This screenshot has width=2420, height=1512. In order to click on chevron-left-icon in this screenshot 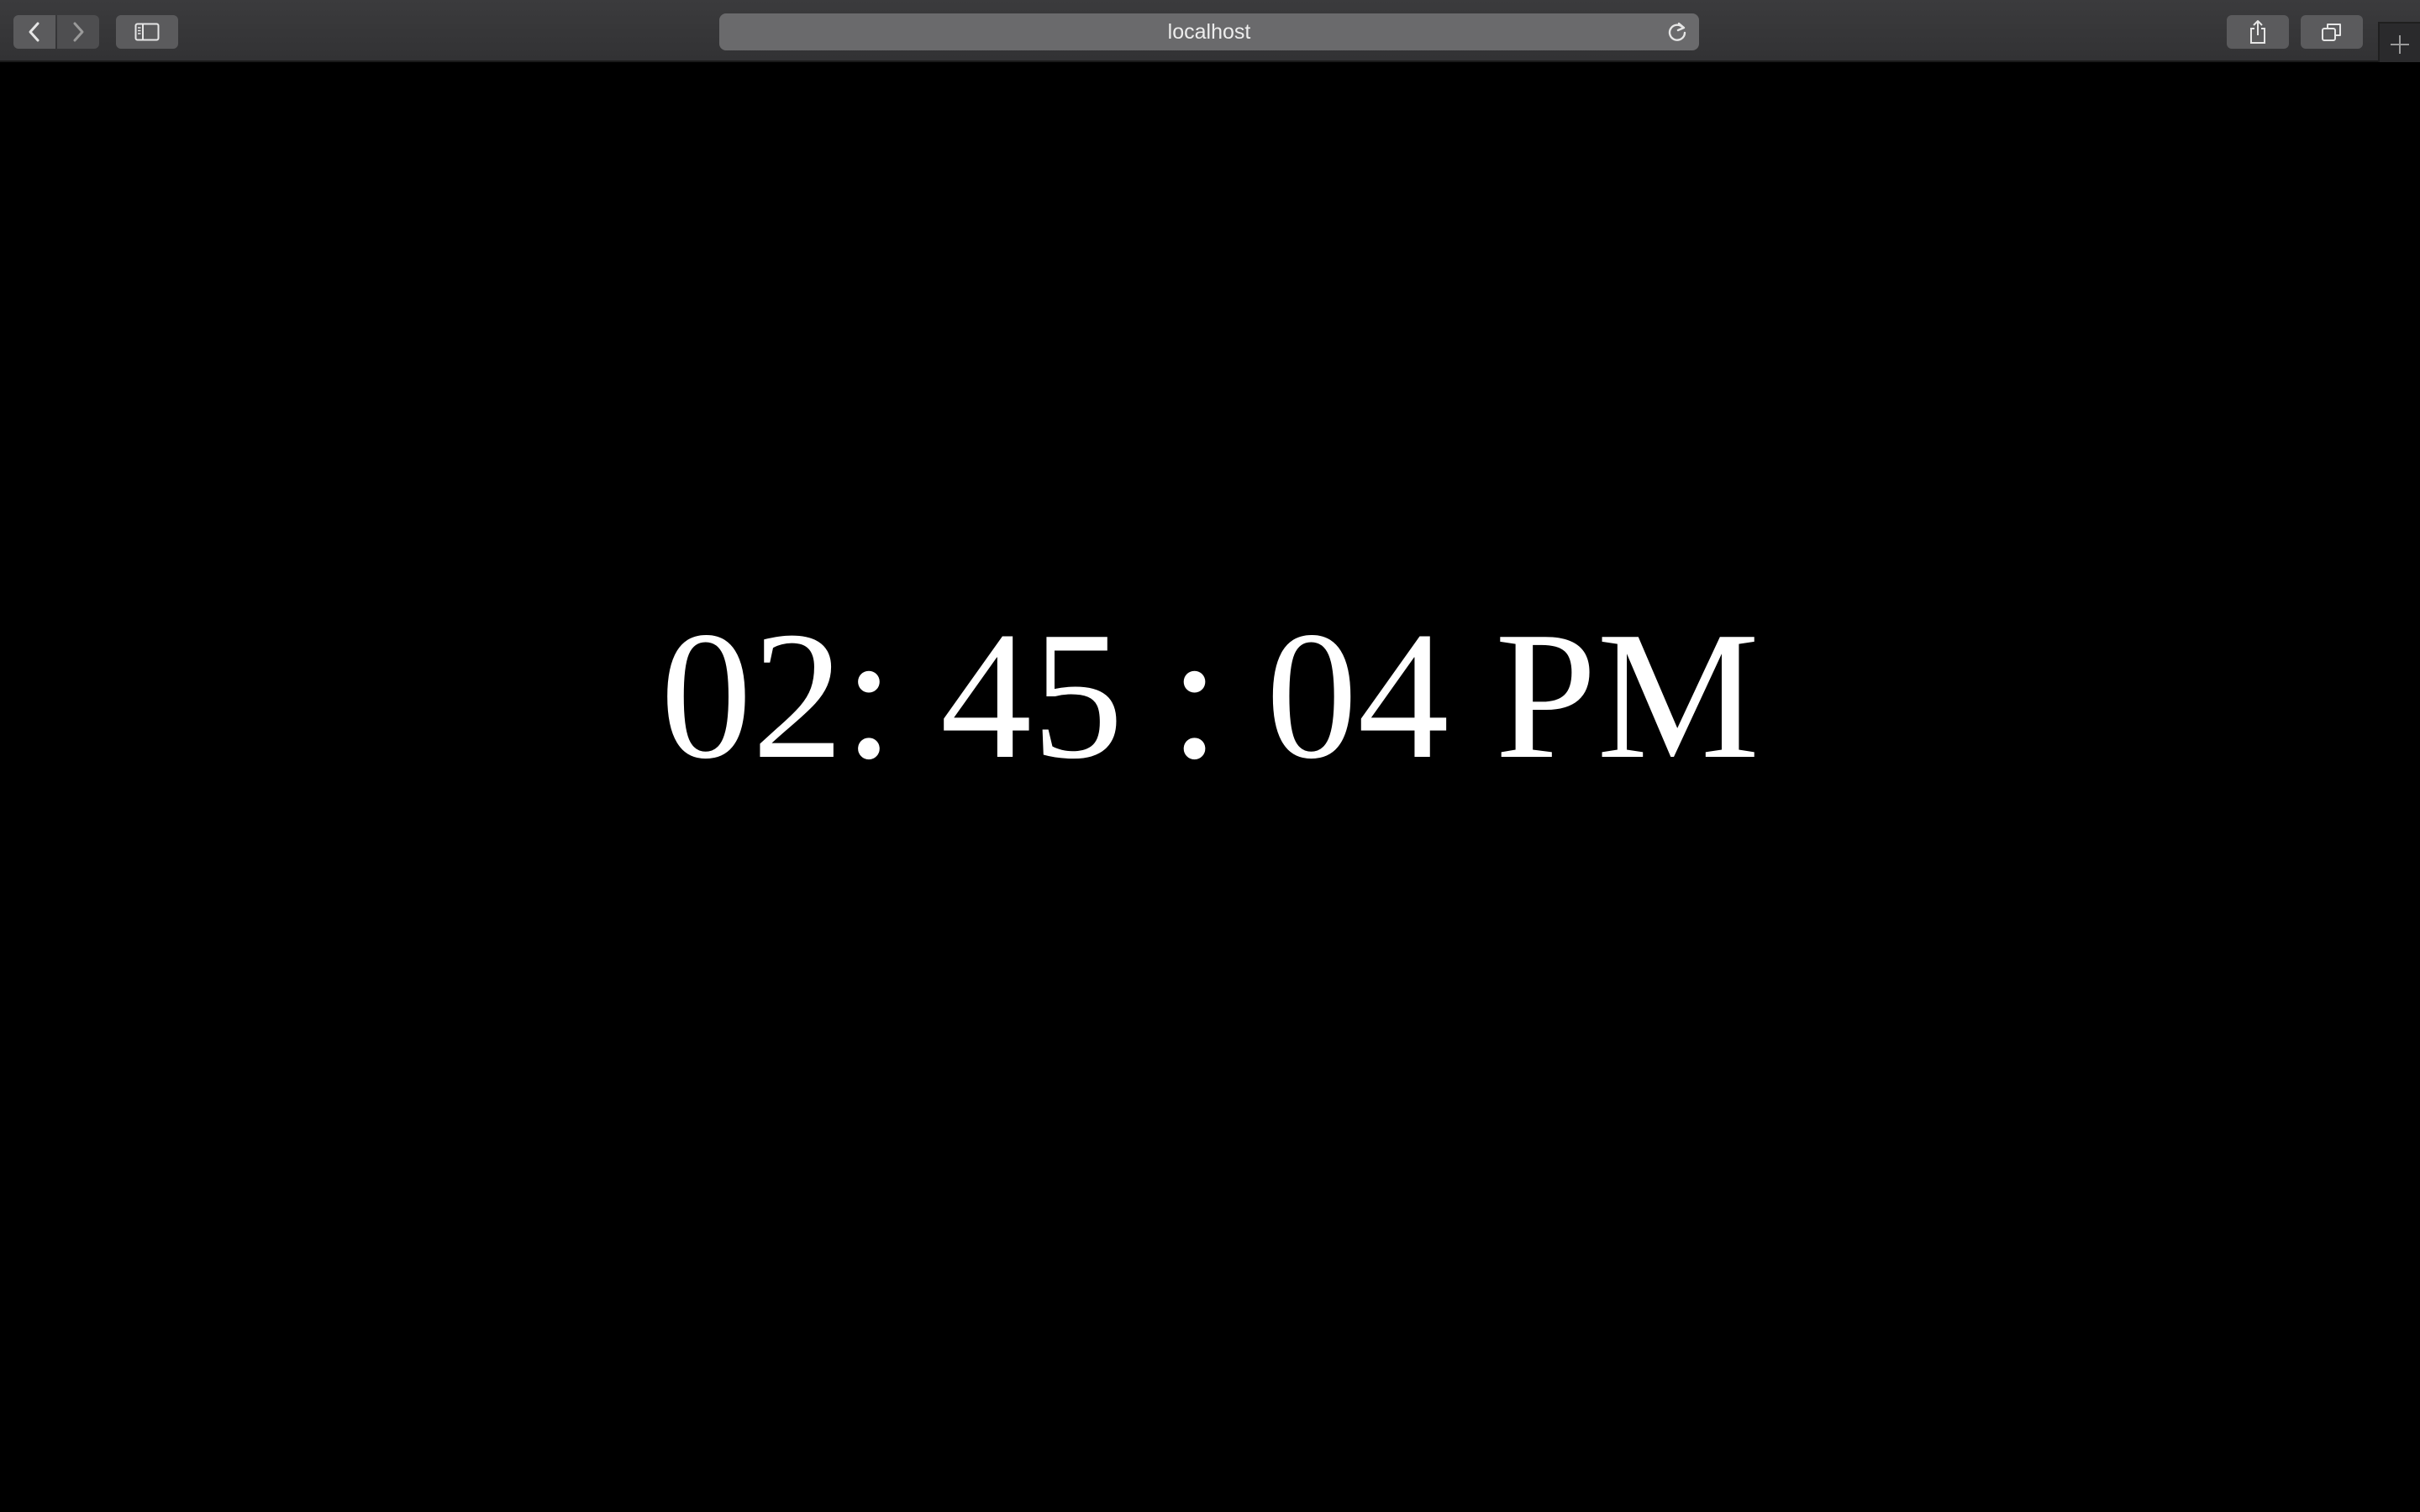, I will do `click(34, 32)`.